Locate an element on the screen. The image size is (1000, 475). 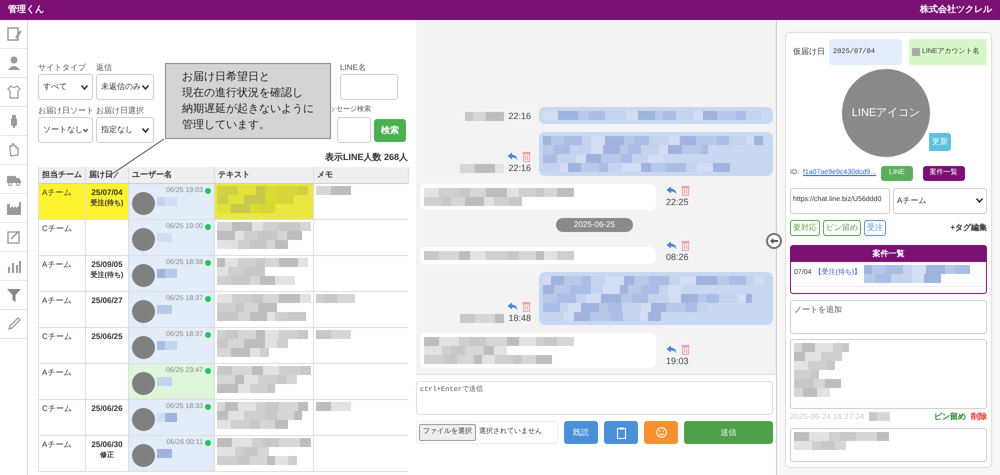
pin-link: ピン留め is located at coordinates (950, 416).